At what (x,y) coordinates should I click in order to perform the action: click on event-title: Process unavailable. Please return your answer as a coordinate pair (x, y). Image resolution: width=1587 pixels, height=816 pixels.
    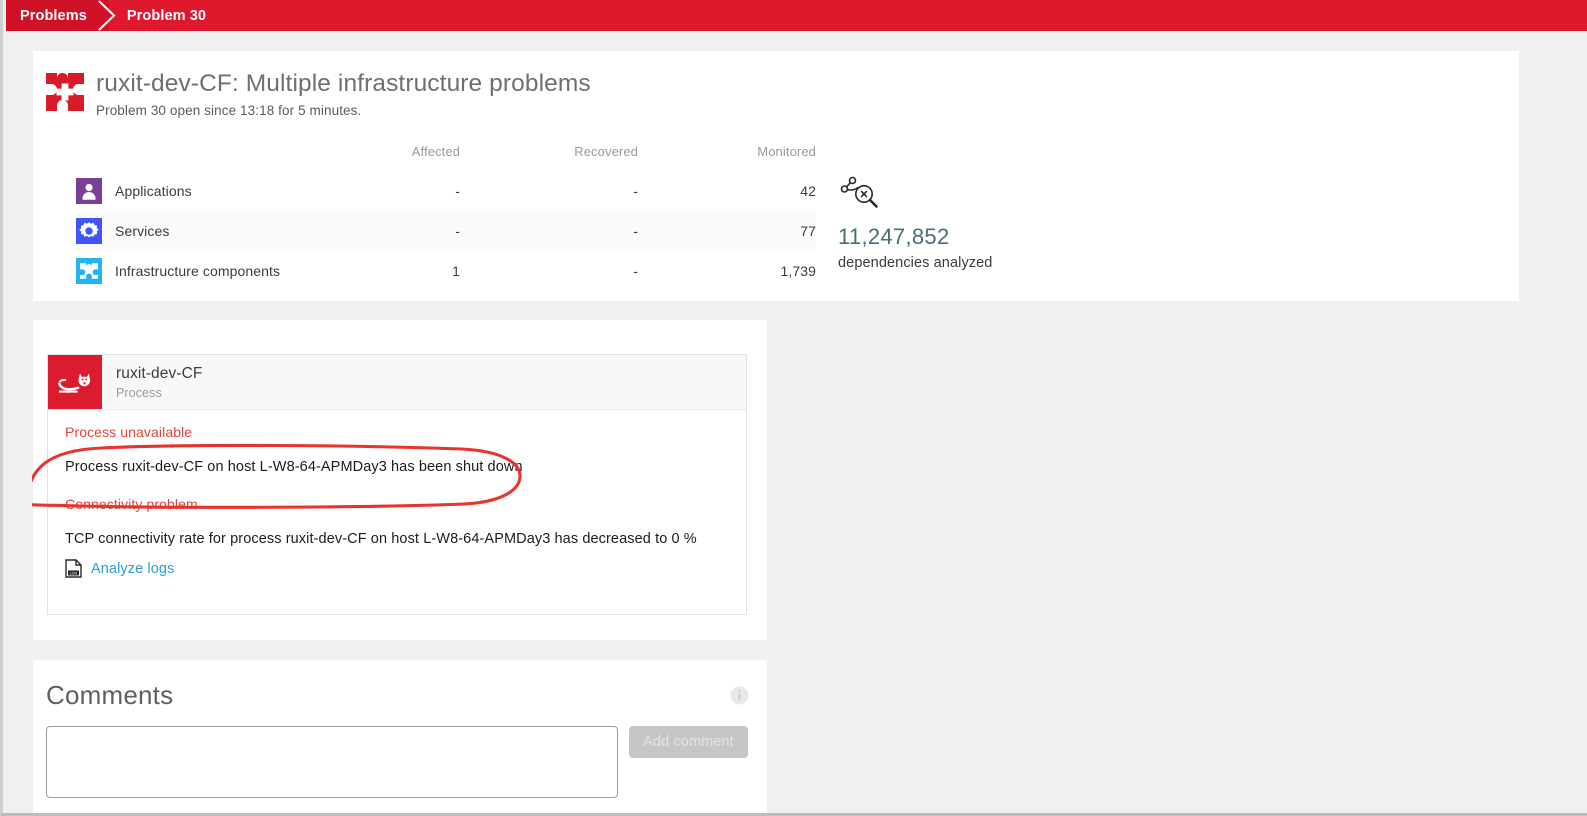
    Looking at the image, I should click on (129, 432).